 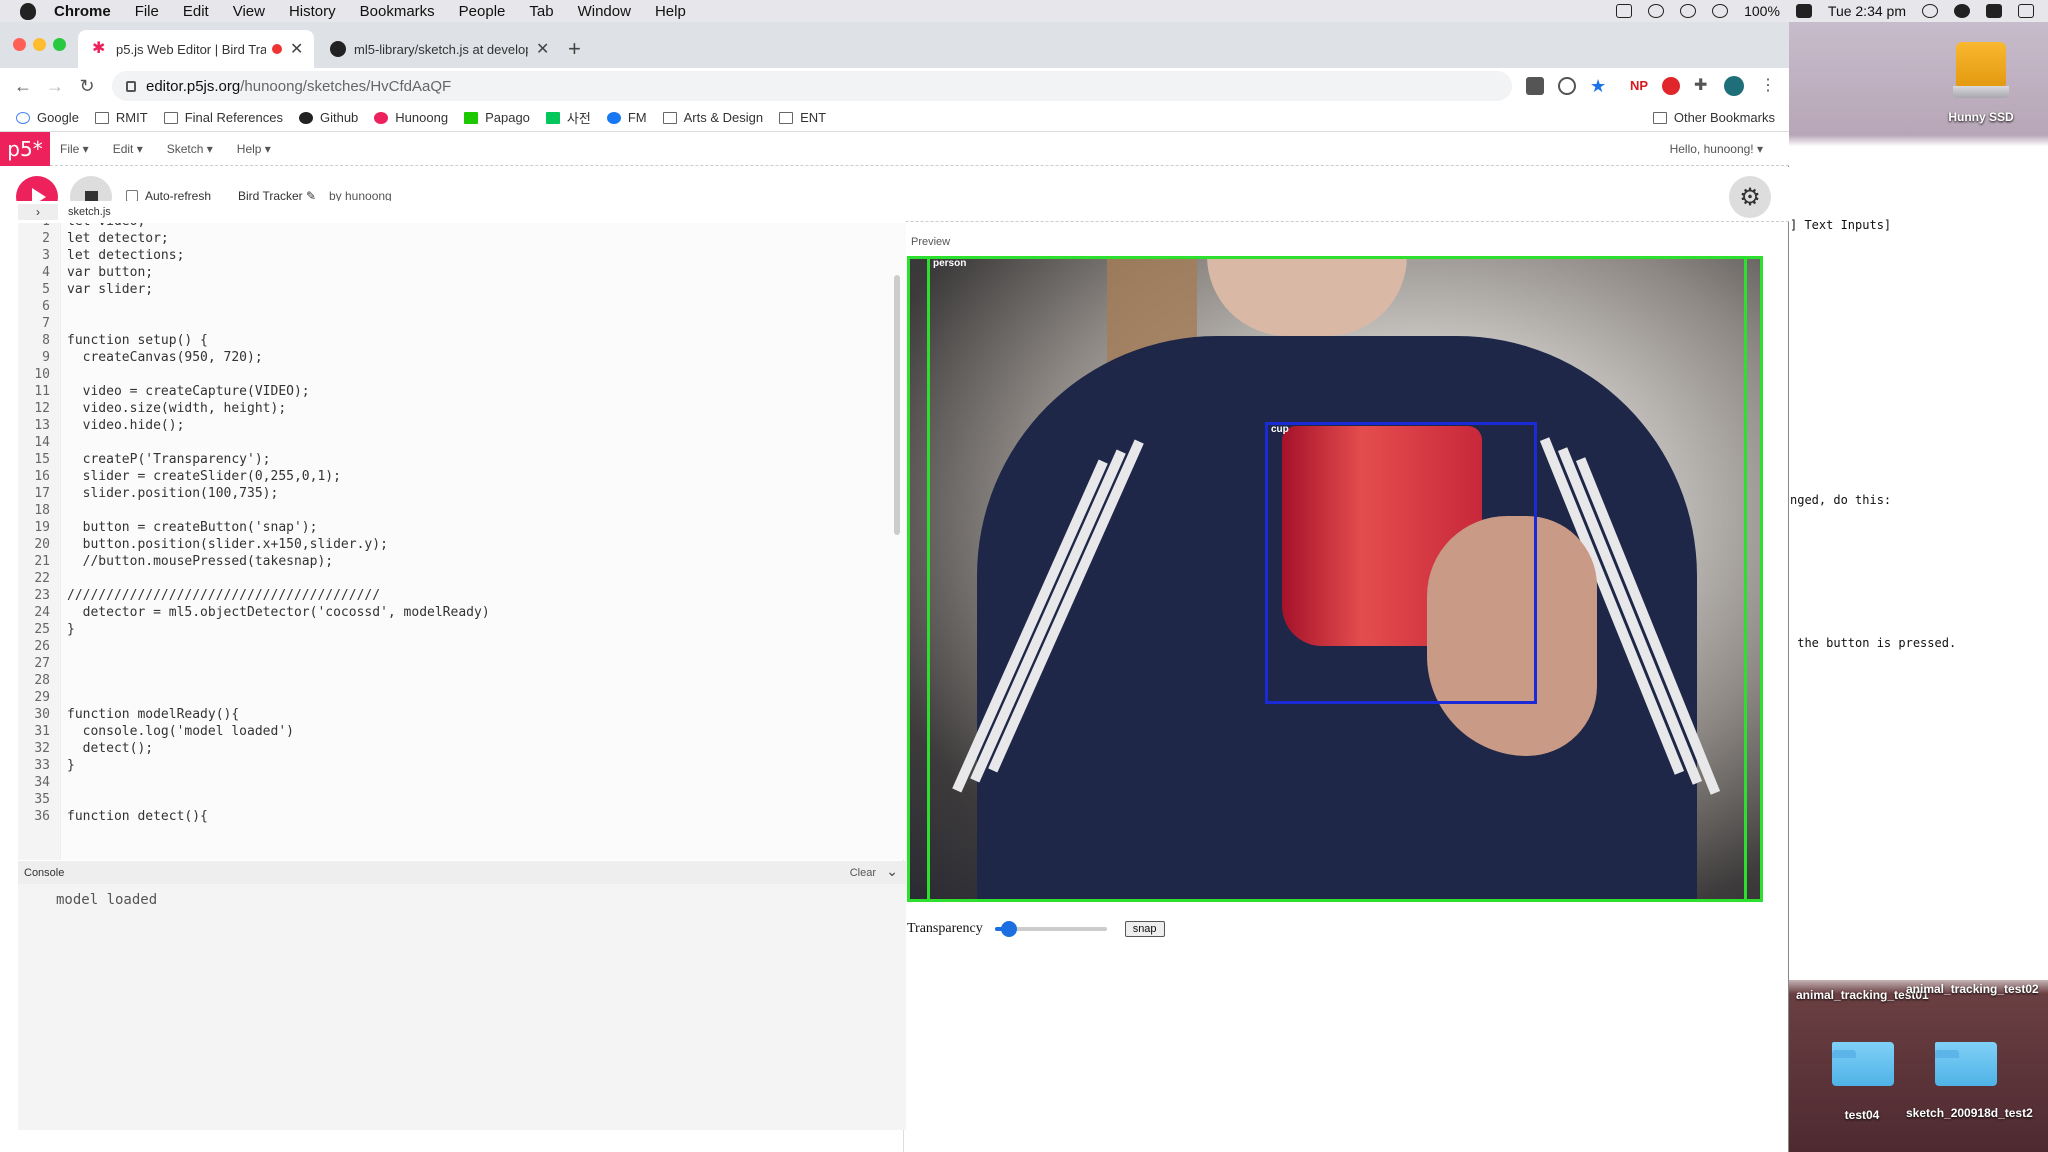 I want to click on input-source-icon, so click(x=1994, y=11).